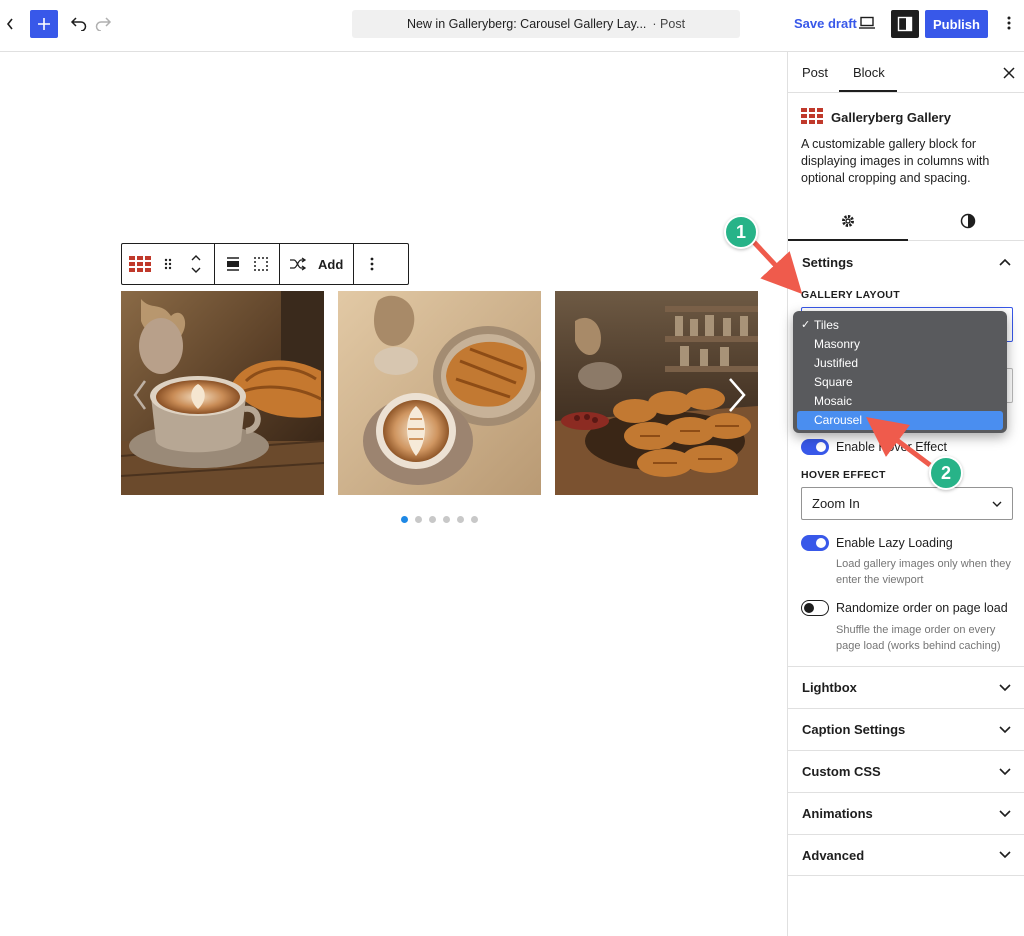 The image size is (1024, 936). I want to click on advanced-panel-header: Advanced, so click(906, 855).